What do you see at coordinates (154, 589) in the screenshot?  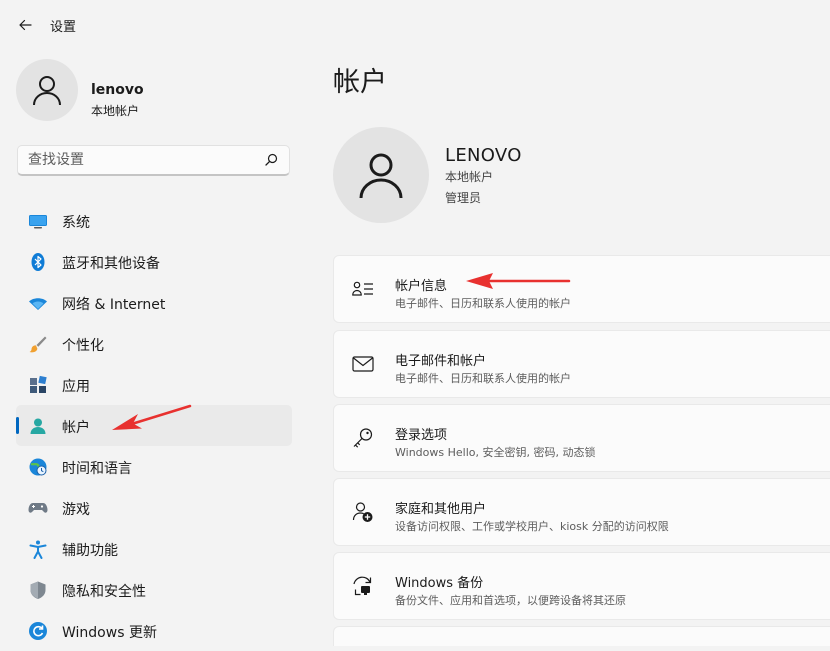 I see `sidebar-item-privacy: 隐私和安全性` at bounding box center [154, 589].